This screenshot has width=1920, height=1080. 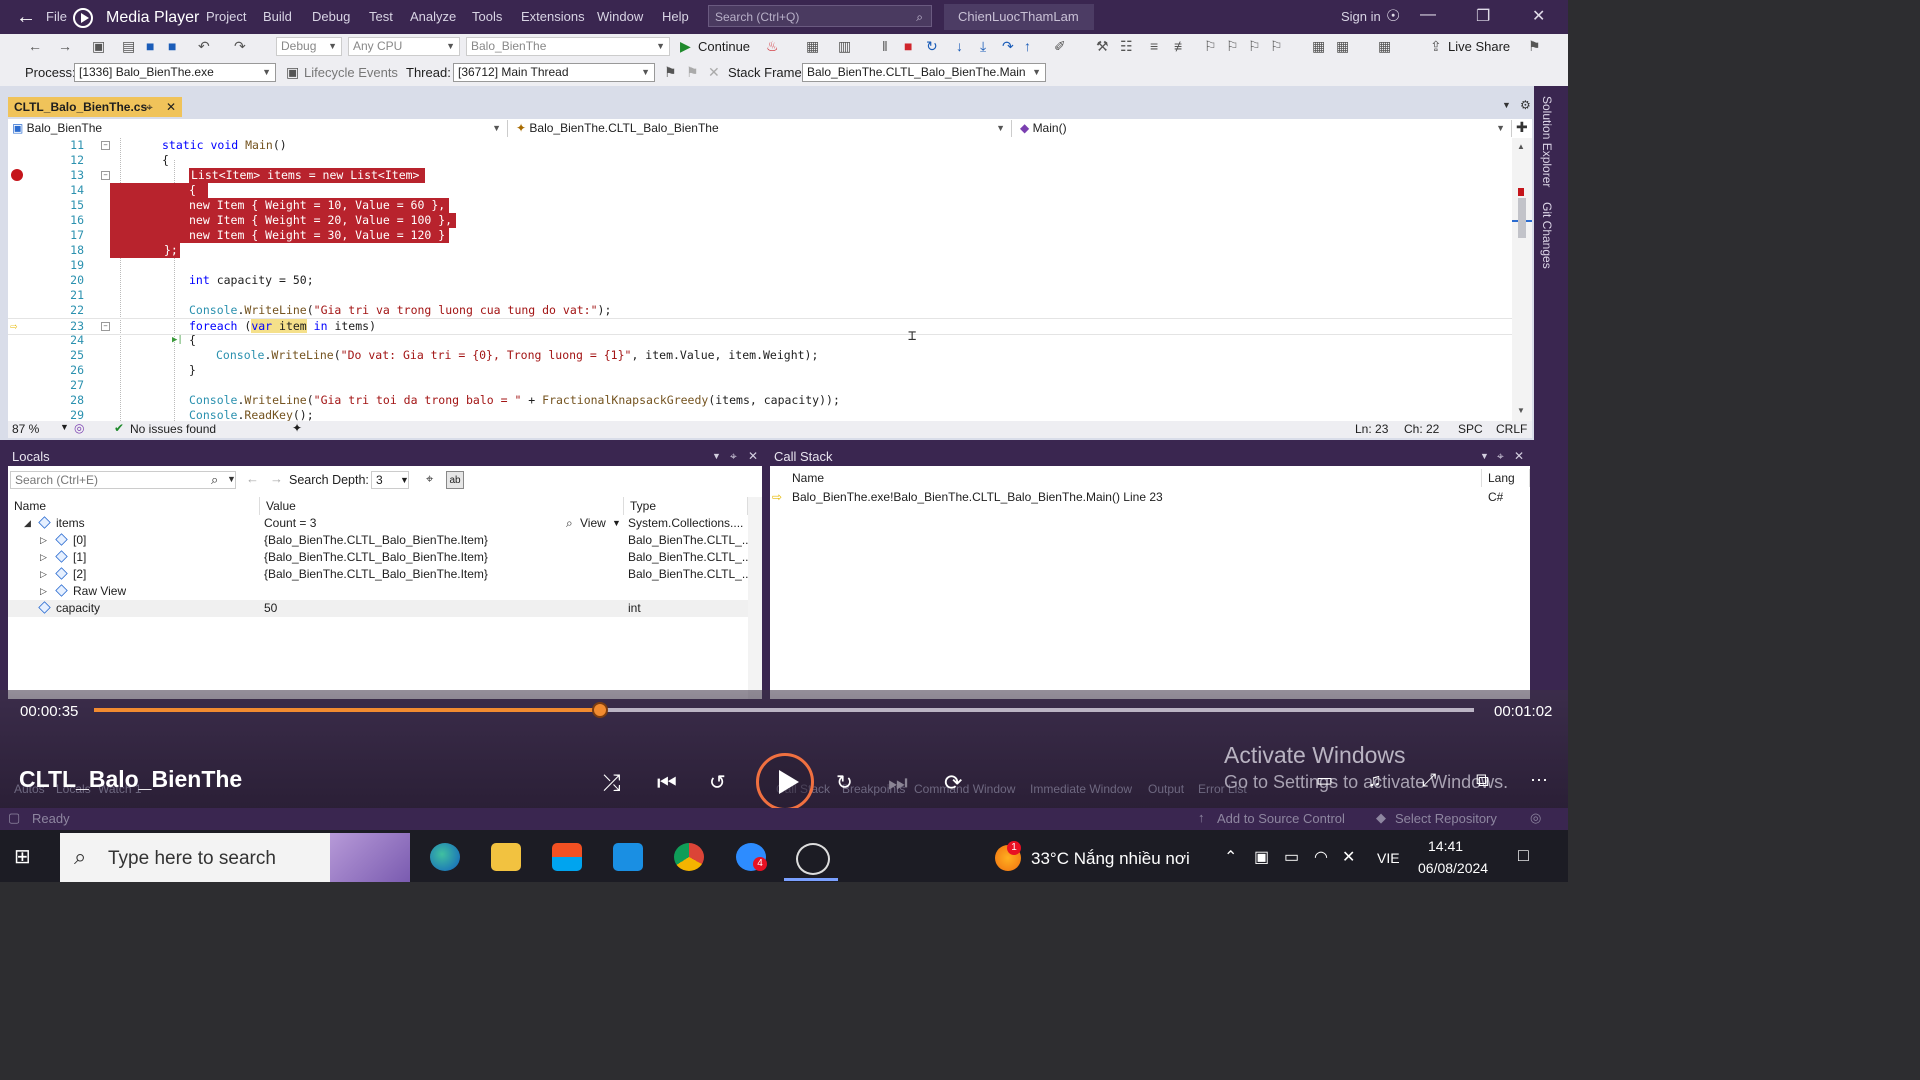 I want to click on play-button, so click(x=785, y=782).